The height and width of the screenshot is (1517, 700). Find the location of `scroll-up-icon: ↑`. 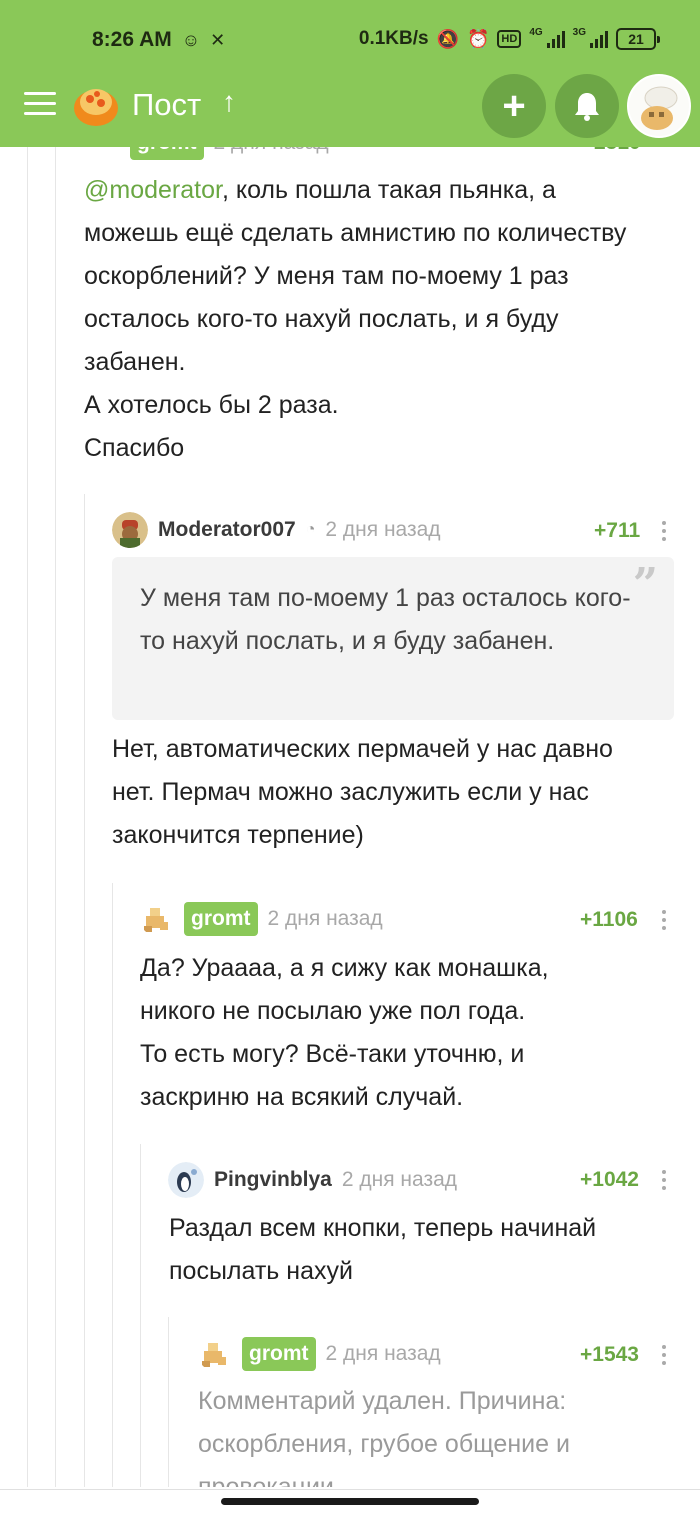

scroll-up-icon: ↑ is located at coordinates (229, 102).